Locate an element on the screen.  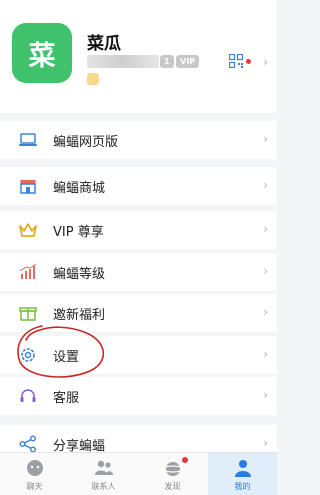
tab-label: 发现 is located at coordinates (172, 486).